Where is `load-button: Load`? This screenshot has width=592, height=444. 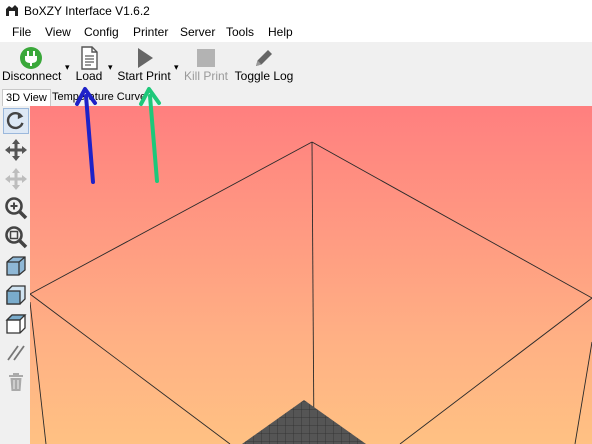 load-button: Load is located at coordinates (89, 65).